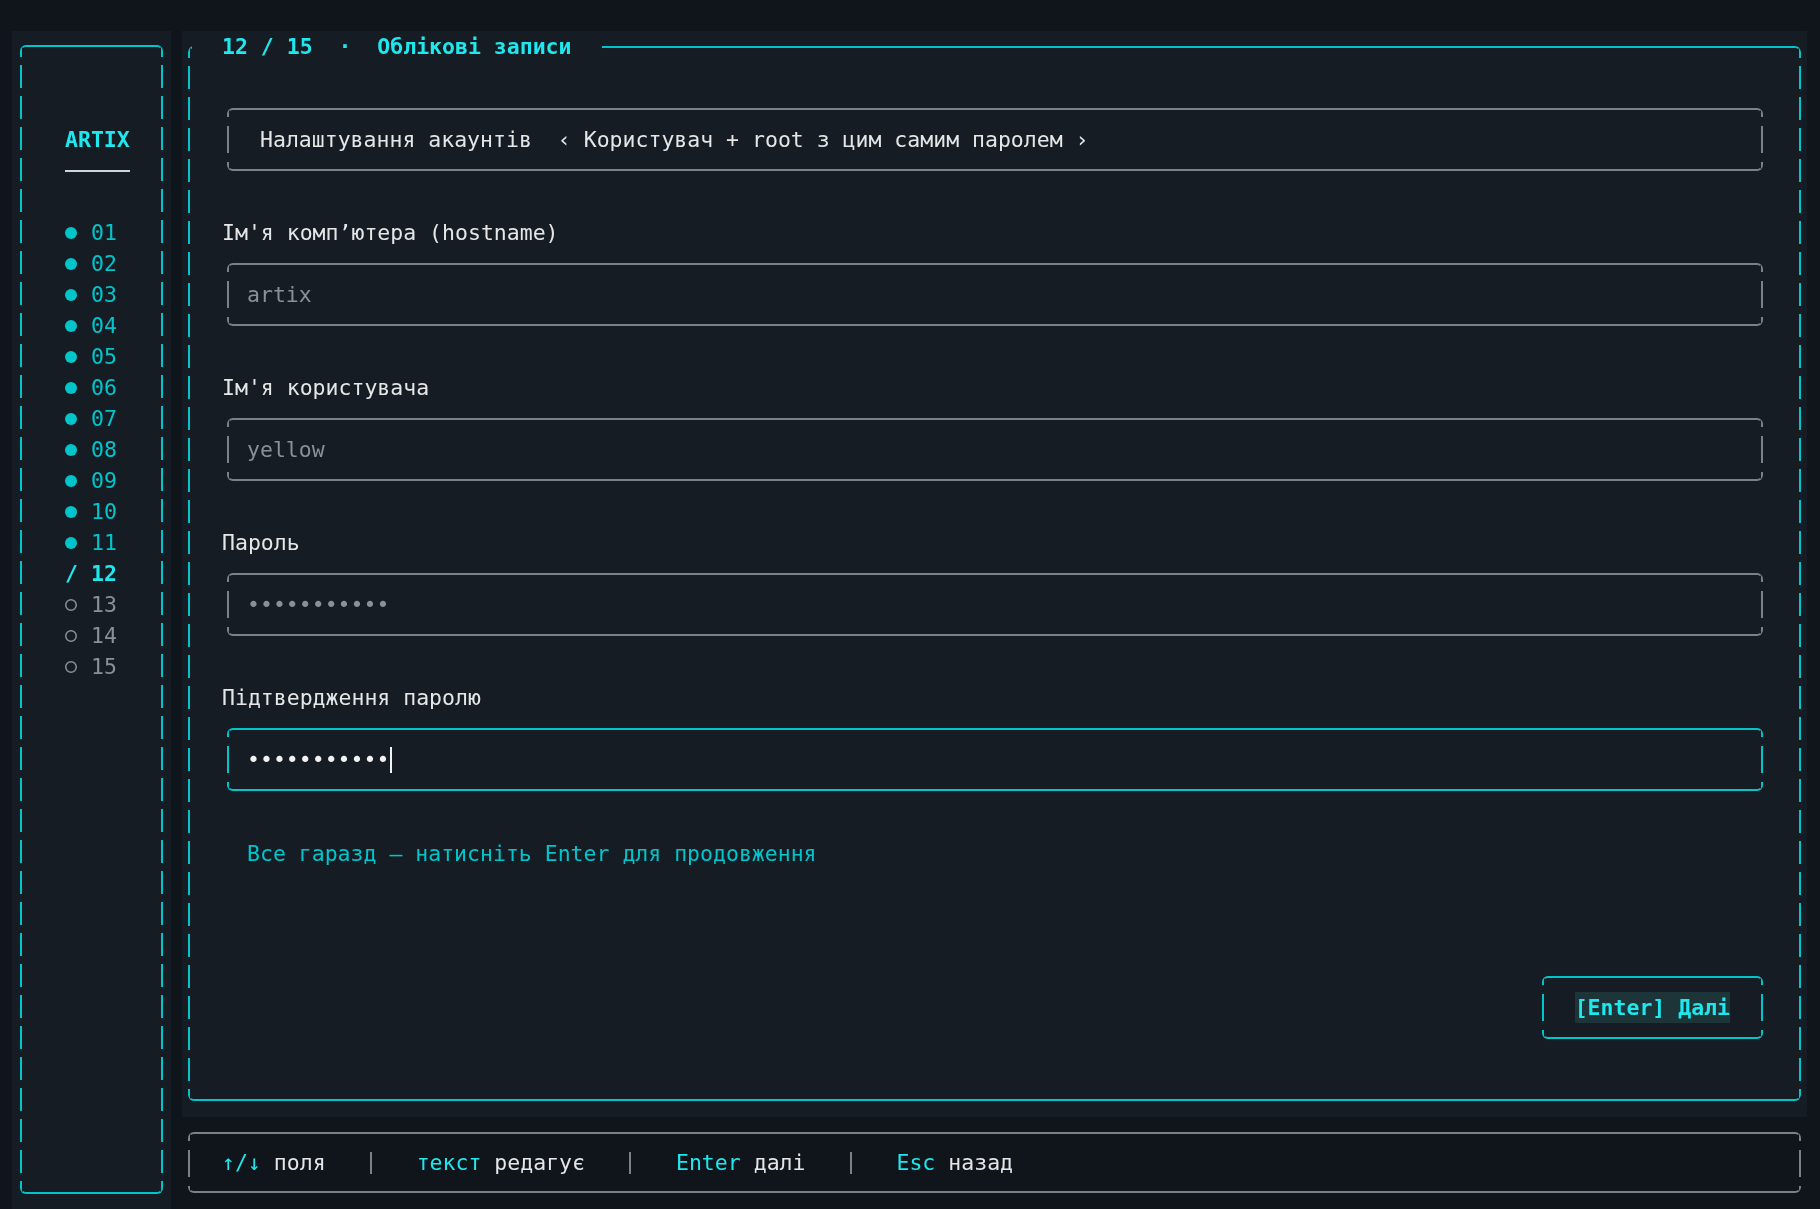  I want to click on step-number: 08, so click(104, 450).